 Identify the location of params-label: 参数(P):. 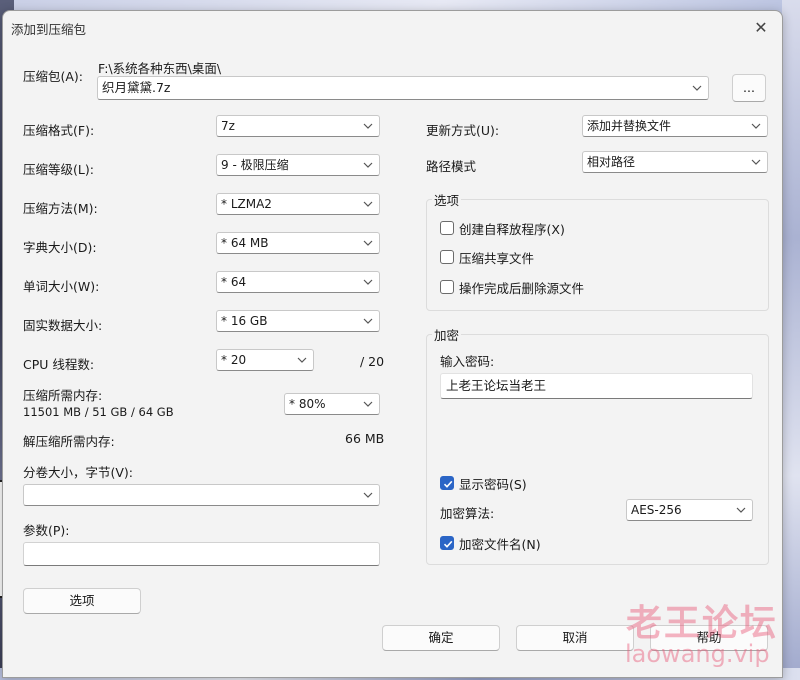
(46, 530).